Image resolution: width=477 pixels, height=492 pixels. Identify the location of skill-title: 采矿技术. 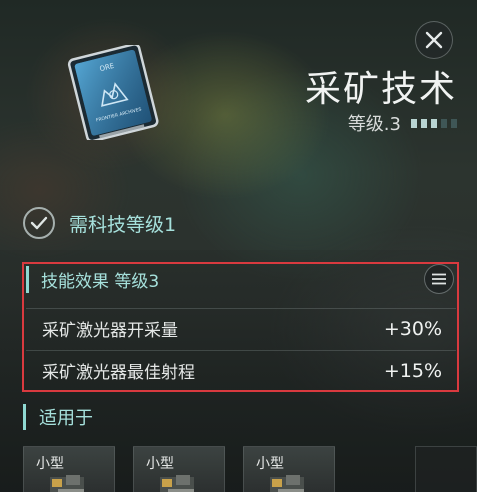
(380, 89).